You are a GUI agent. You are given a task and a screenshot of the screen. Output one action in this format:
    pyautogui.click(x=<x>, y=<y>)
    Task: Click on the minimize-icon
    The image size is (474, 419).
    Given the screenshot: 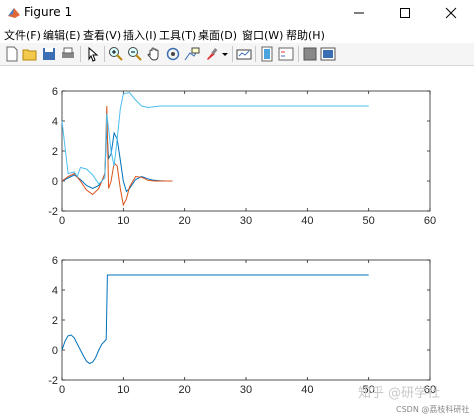 What is the action you would take?
    pyautogui.click(x=359, y=13)
    